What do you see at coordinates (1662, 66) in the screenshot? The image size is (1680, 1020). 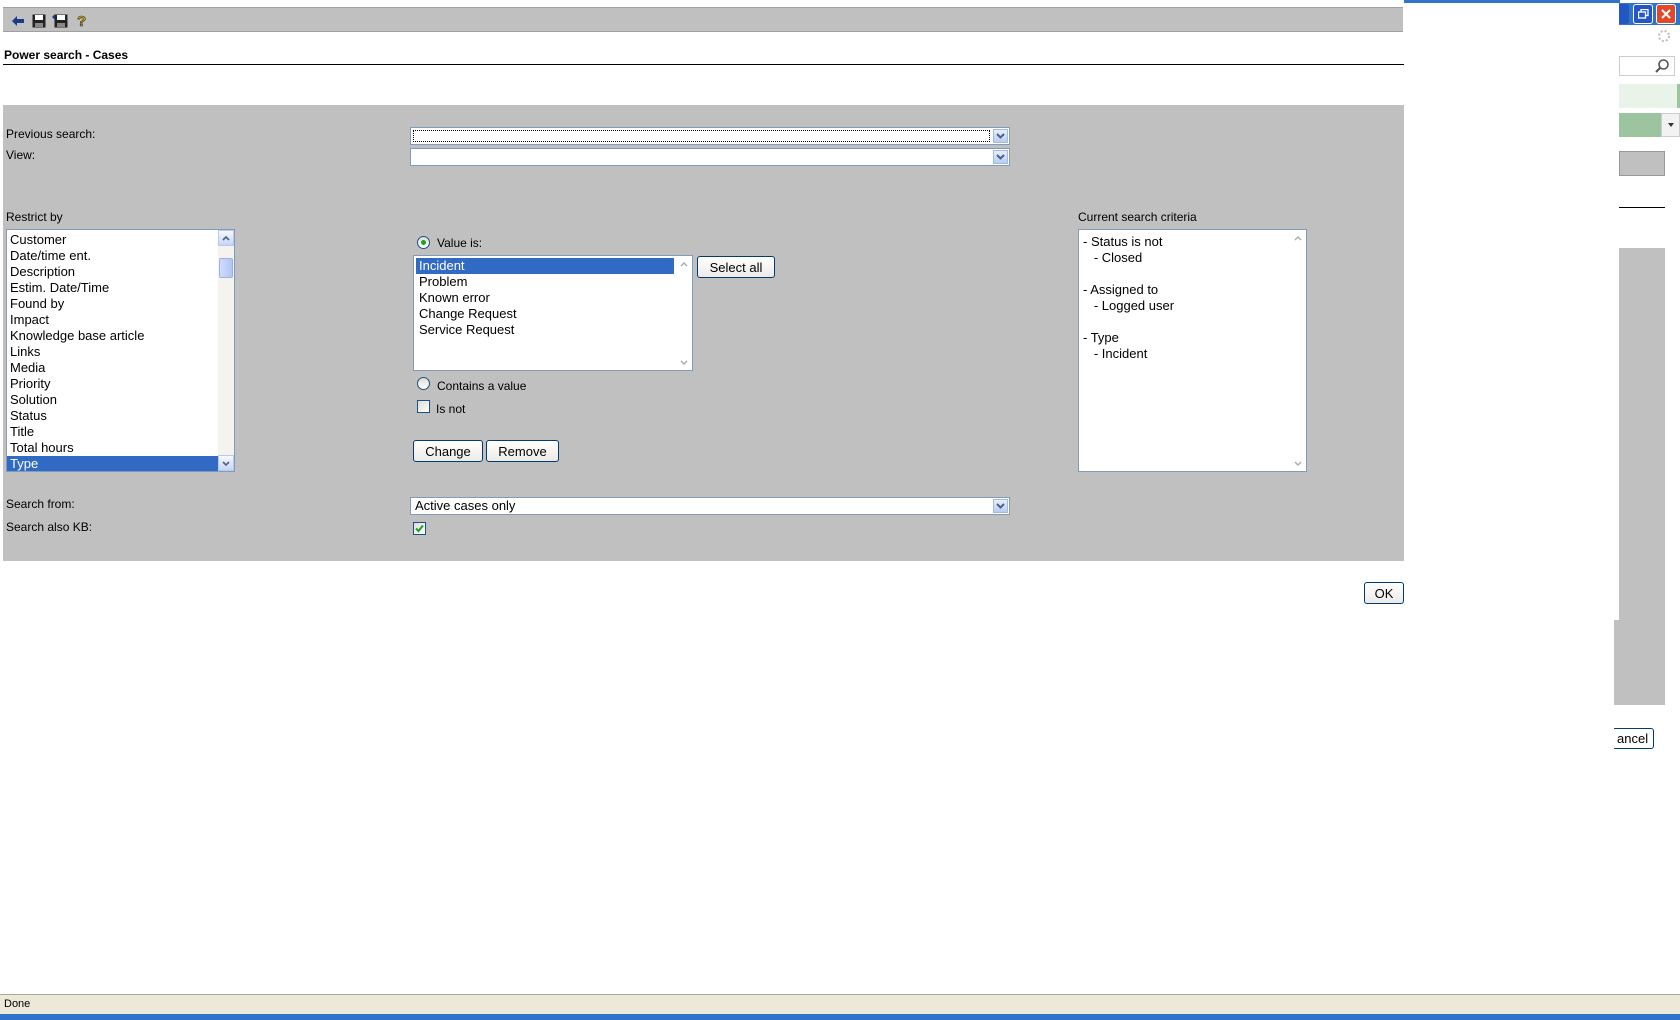 I see `search-icon` at bounding box center [1662, 66].